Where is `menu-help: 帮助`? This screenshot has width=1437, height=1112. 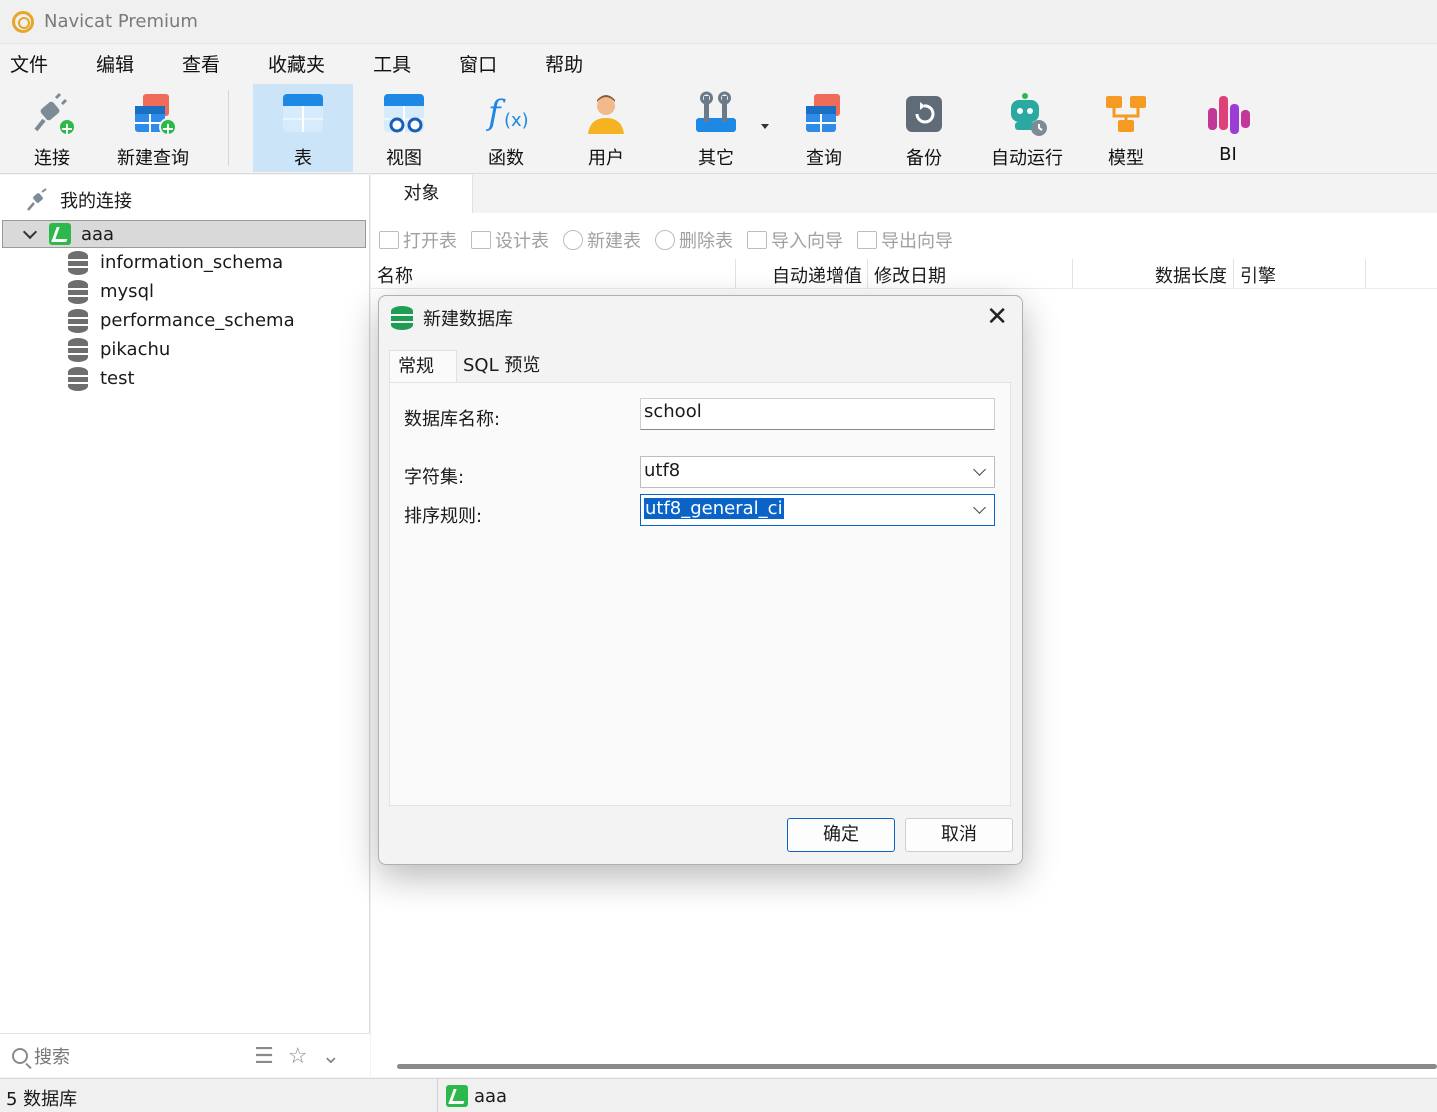
menu-help: 帮助 is located at coordinates (569, 63).